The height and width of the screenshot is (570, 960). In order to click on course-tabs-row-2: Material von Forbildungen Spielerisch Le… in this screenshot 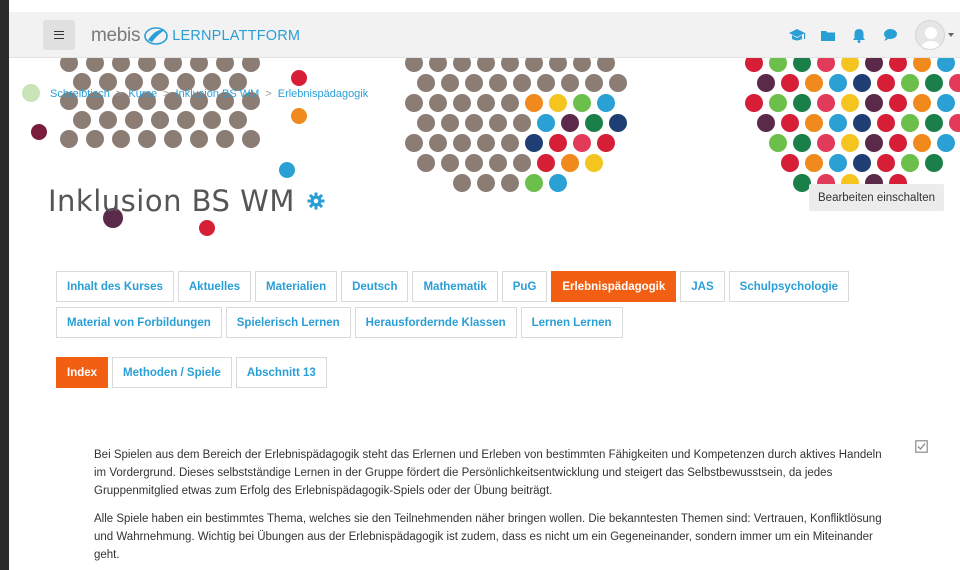, I will do `click(341, 322)`.